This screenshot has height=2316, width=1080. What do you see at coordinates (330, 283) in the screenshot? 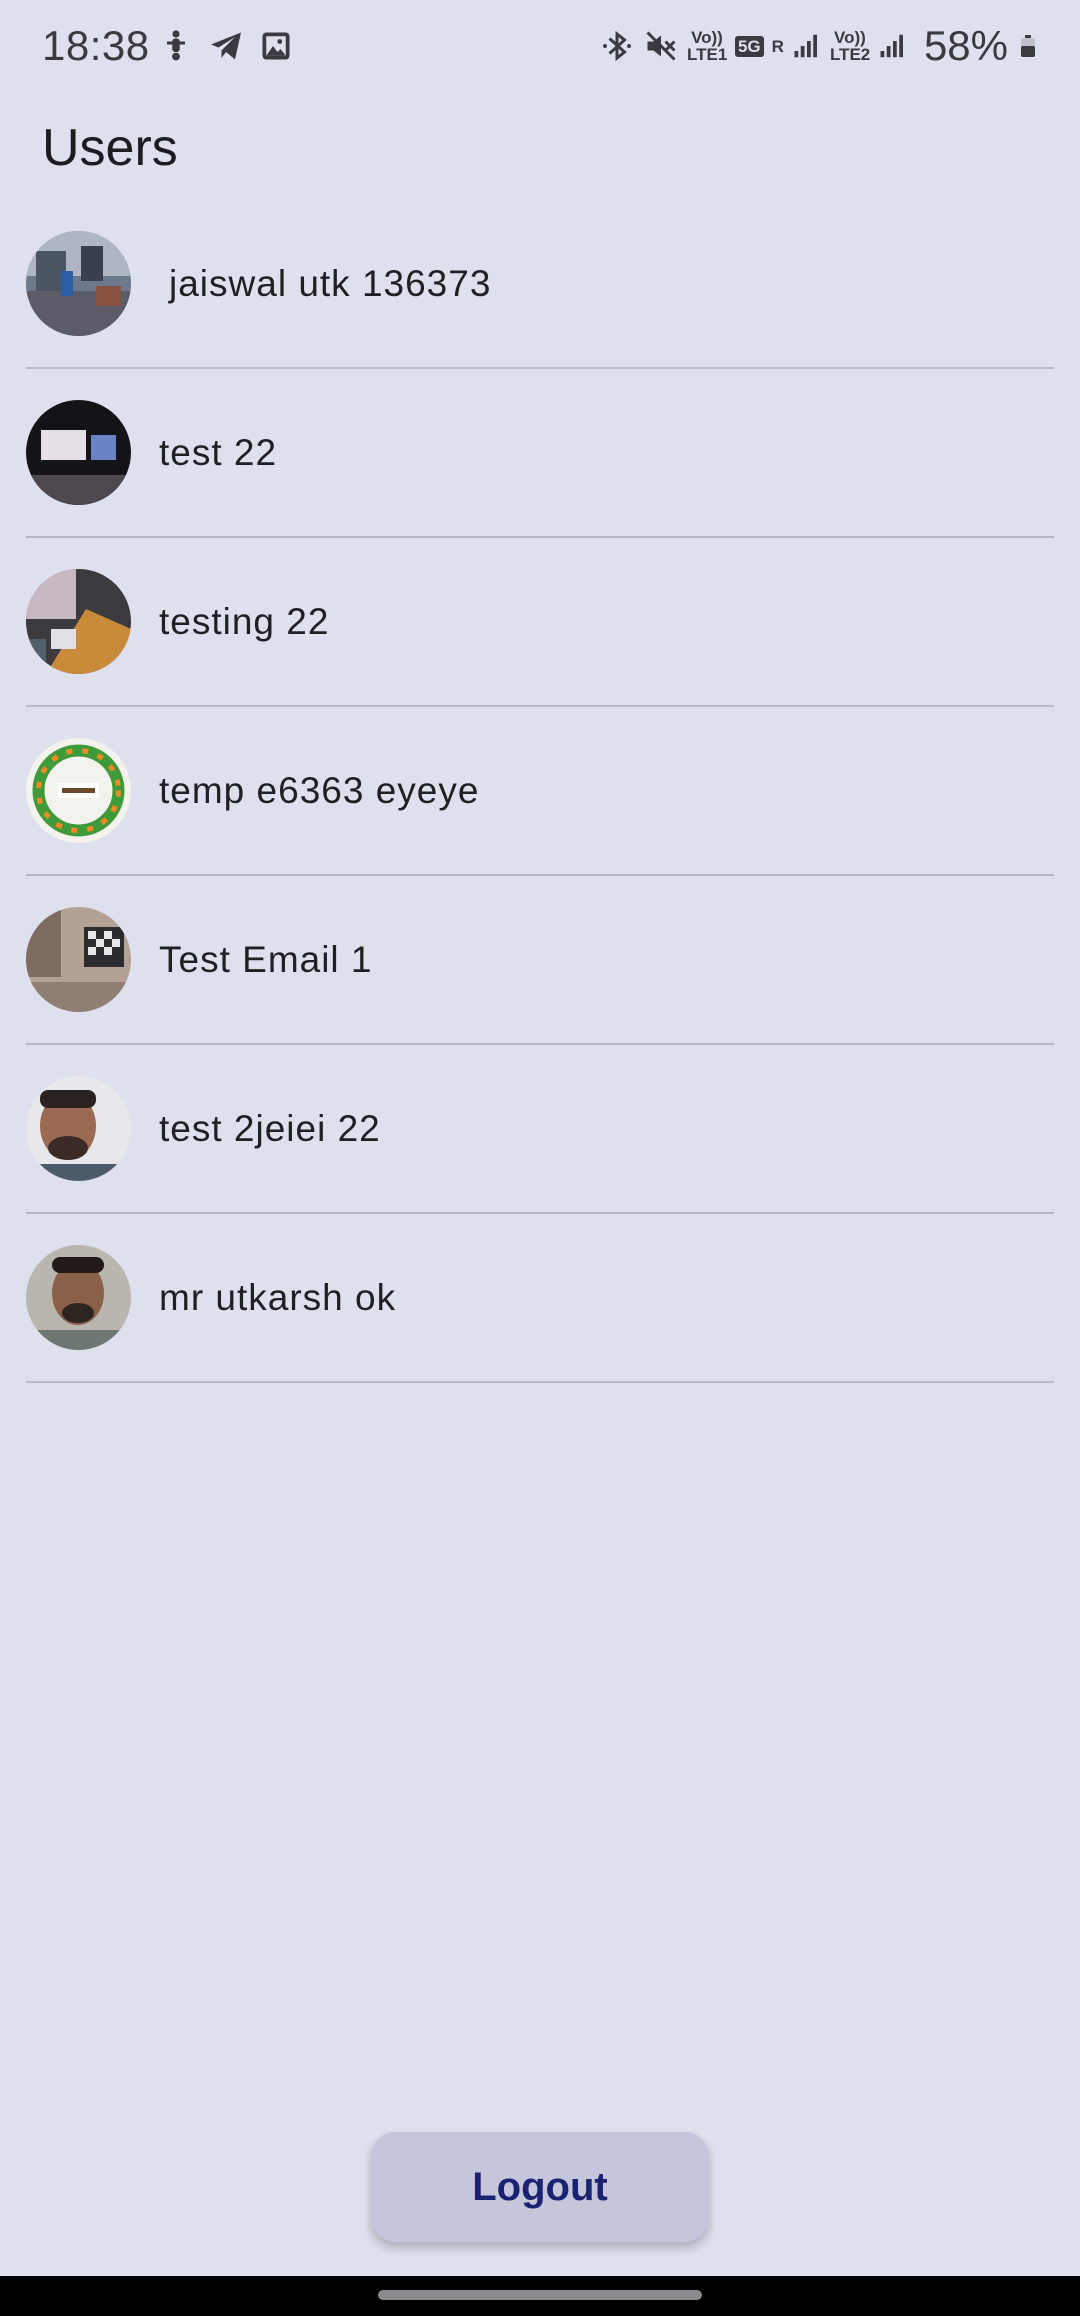
I see `user-name: jaiswal utk 136373` at bounding box center [330, 283].